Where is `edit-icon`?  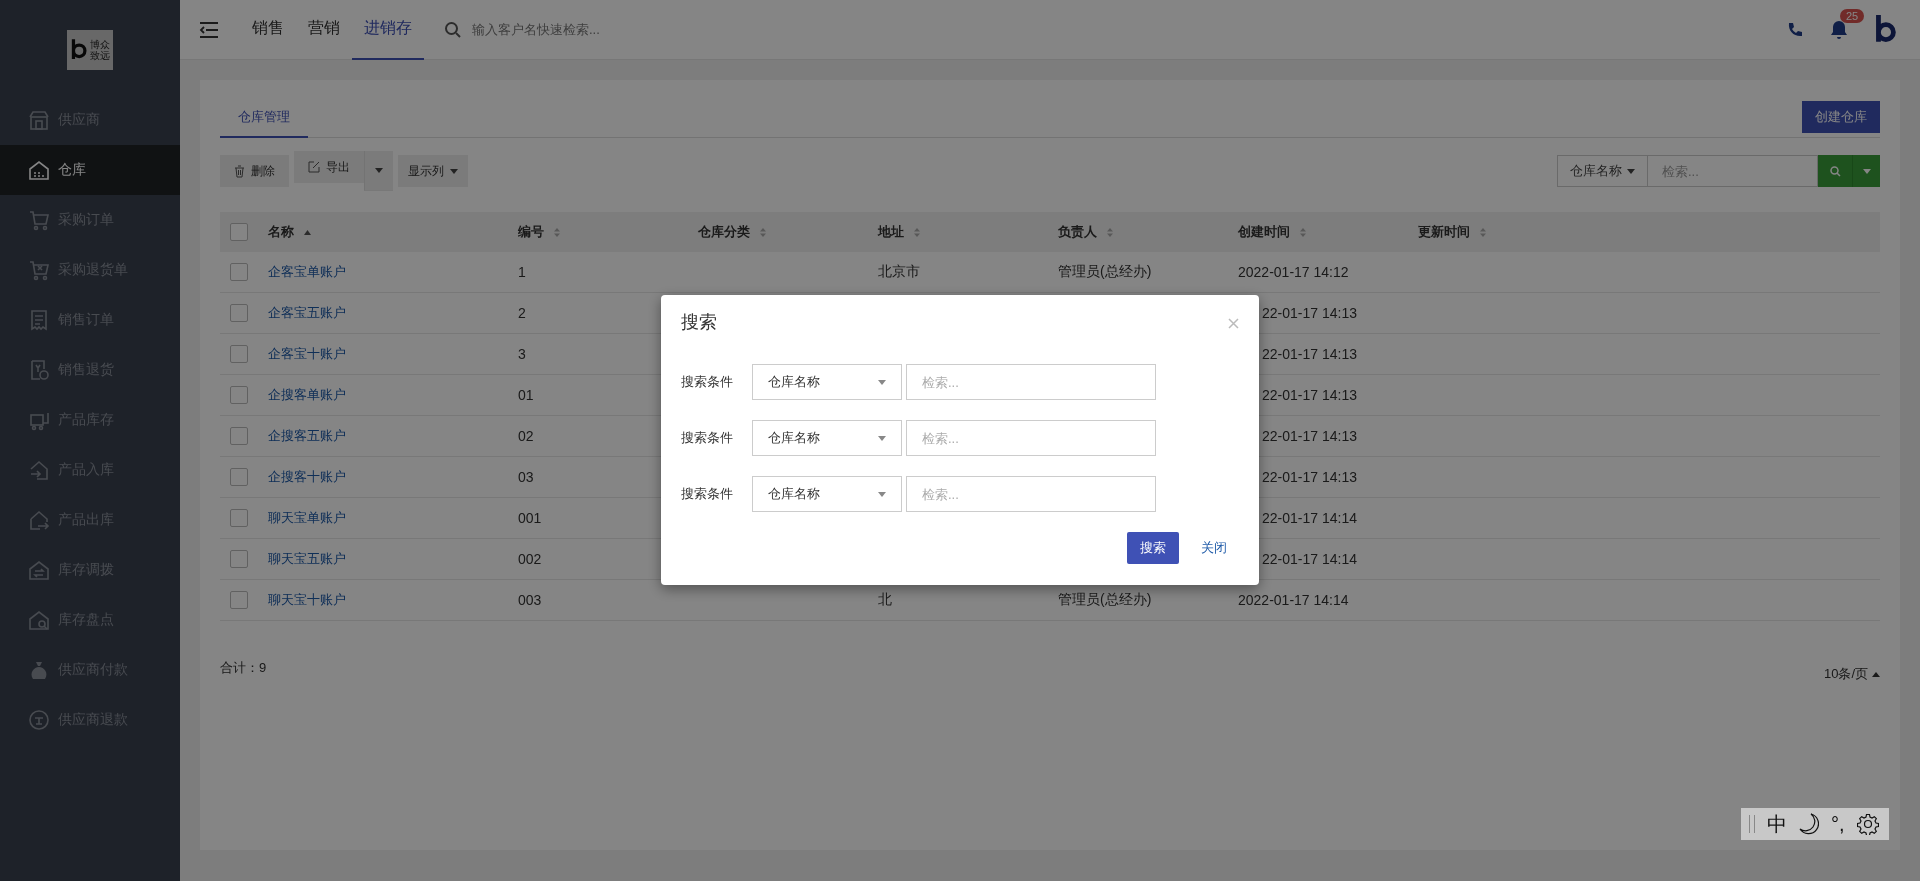
edit-icon is located at coordinates (314, 167).